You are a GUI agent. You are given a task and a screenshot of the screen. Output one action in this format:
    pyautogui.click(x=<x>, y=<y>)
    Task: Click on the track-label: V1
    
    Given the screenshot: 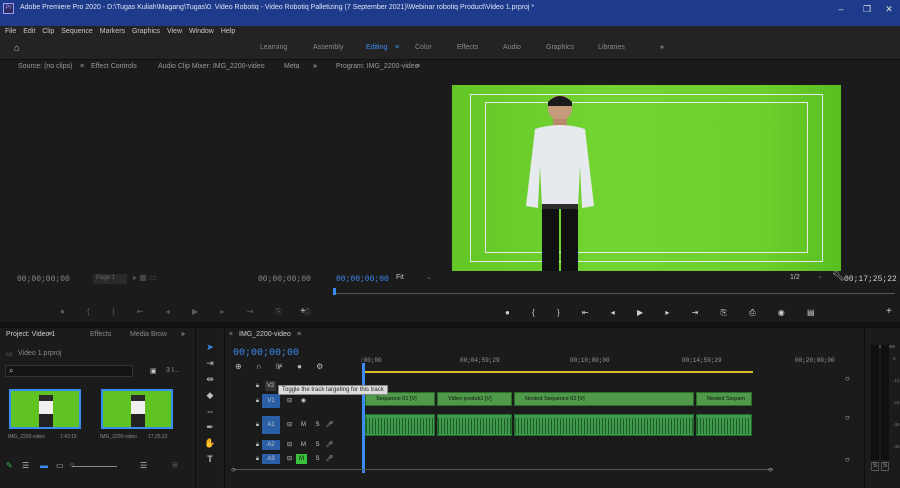 What is the action you would take?
    pyautogui.click(x=271, y=401)
    